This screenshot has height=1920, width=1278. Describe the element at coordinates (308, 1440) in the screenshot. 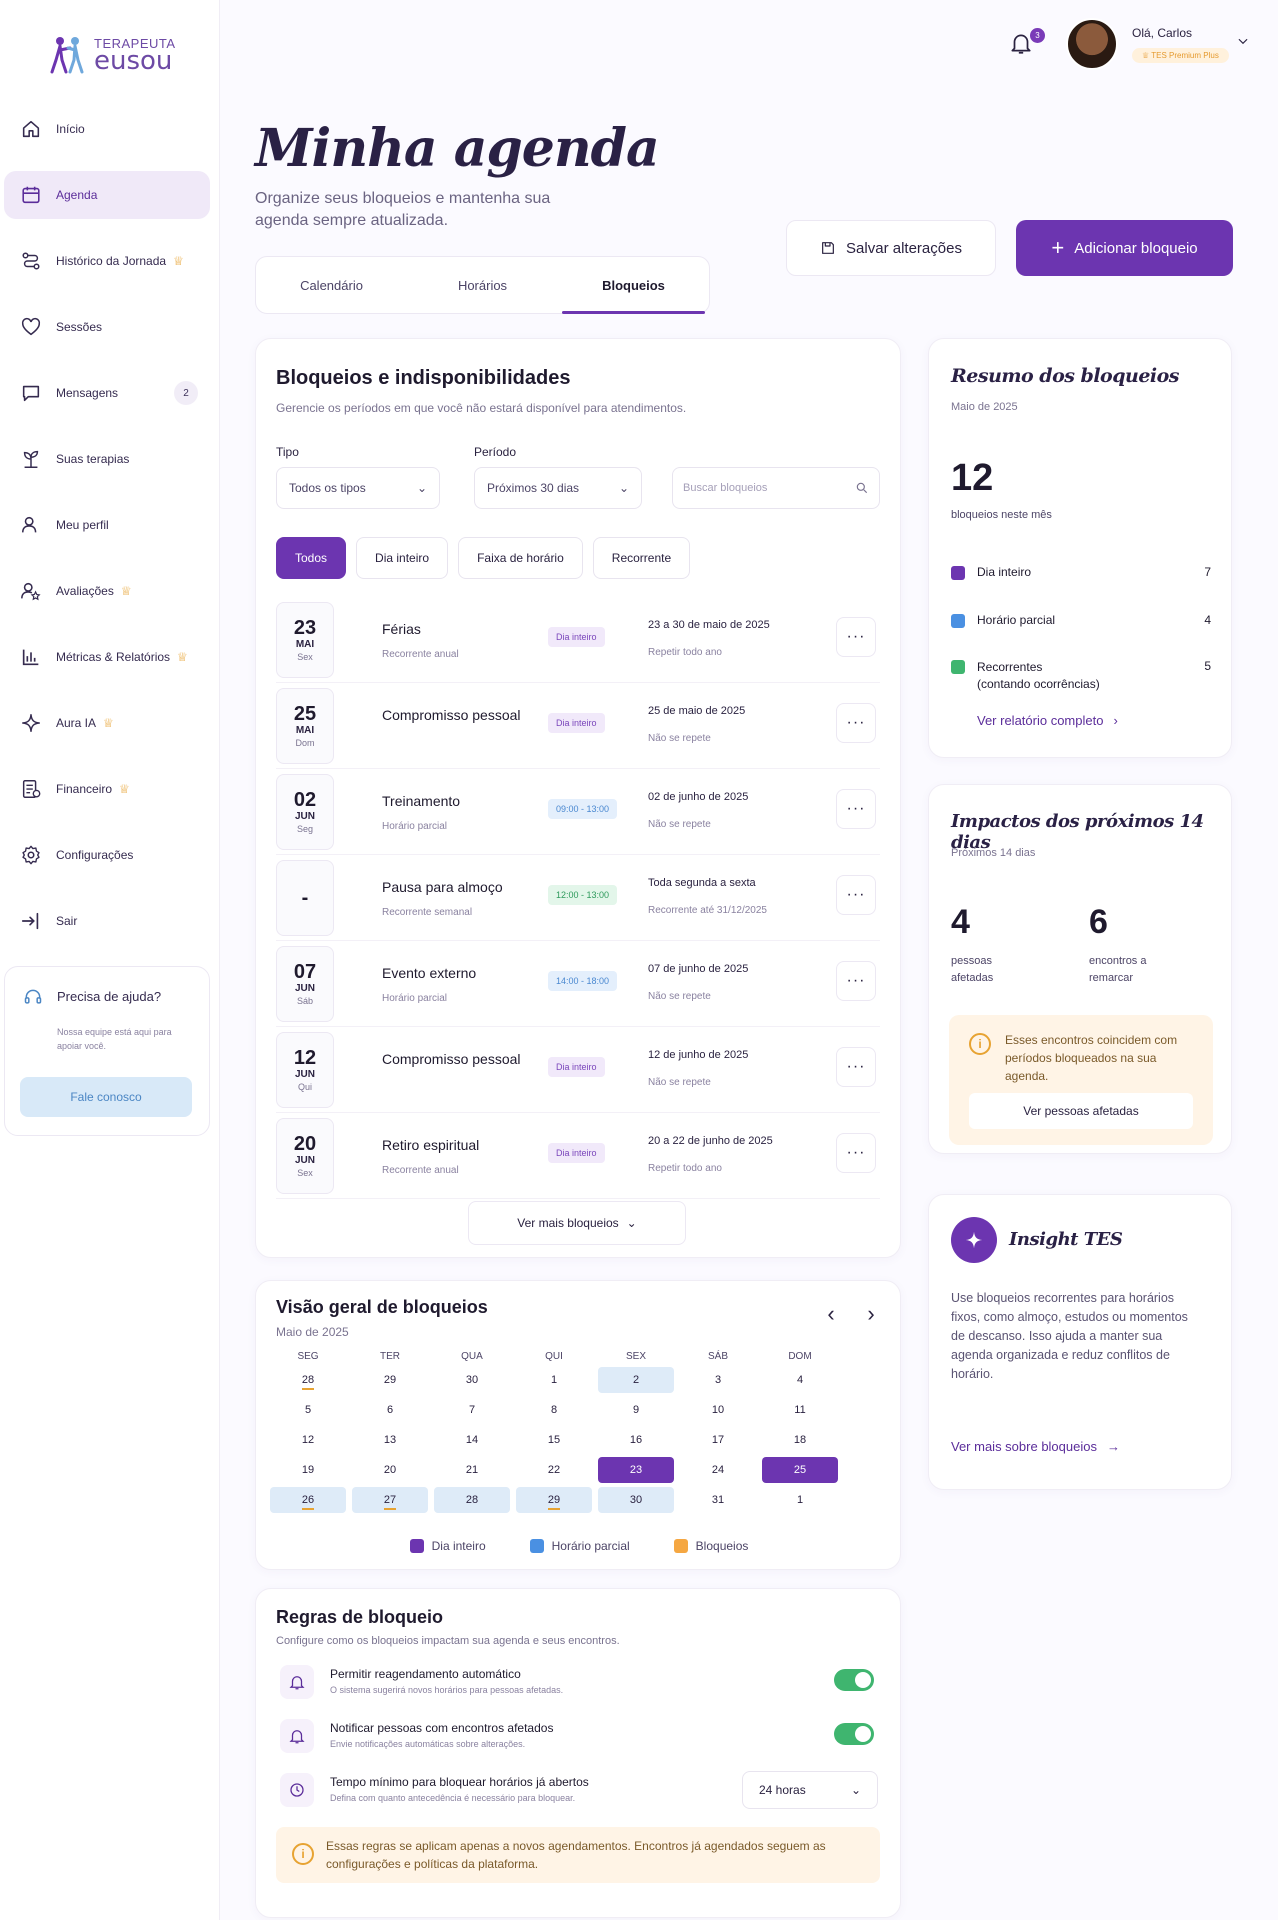

I see `calendar-day: 12` at that location.